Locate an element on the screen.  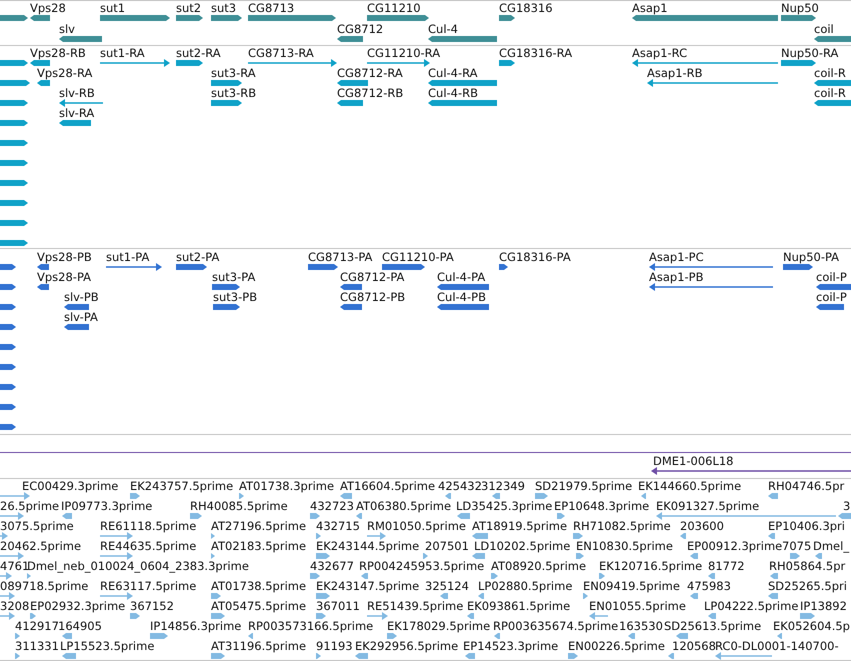
feature-label: CG11210-PA is located at coordinates (418, 257).